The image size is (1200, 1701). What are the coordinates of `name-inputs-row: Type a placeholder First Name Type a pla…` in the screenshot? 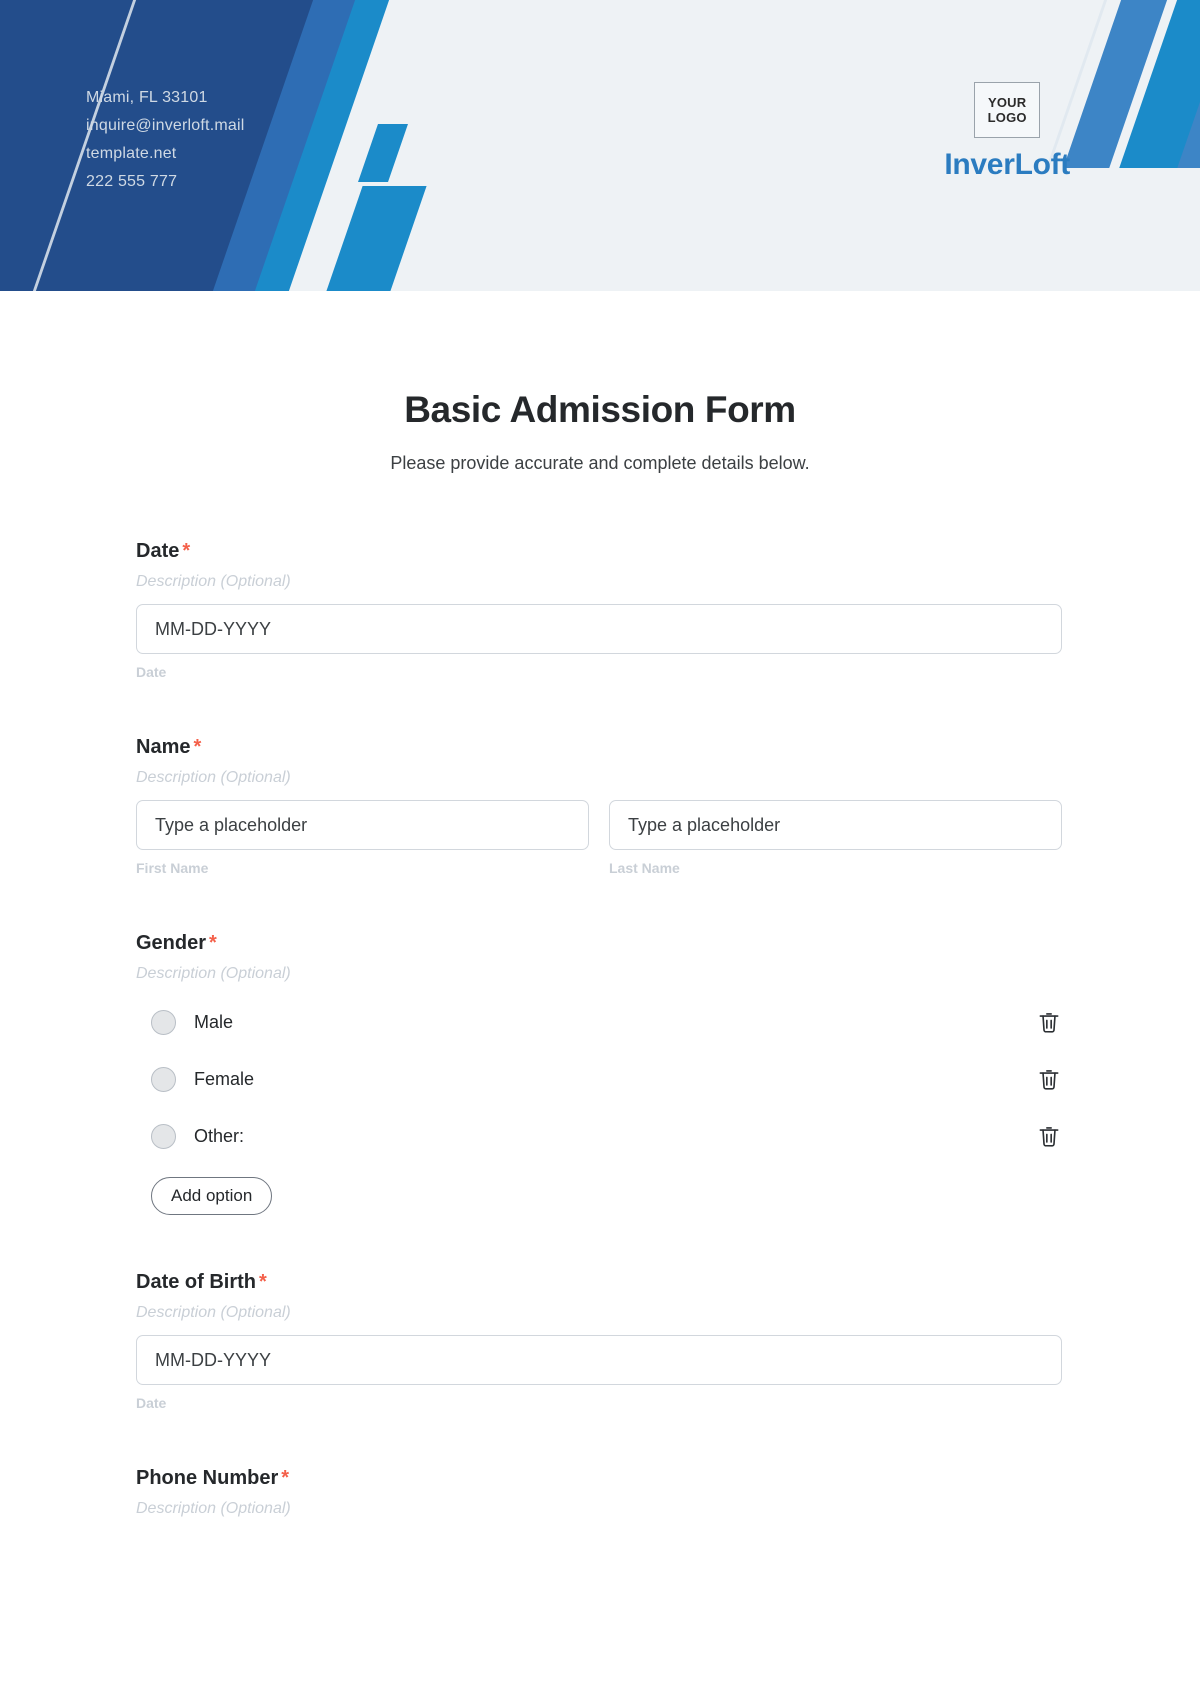 It's located at (600, 838).